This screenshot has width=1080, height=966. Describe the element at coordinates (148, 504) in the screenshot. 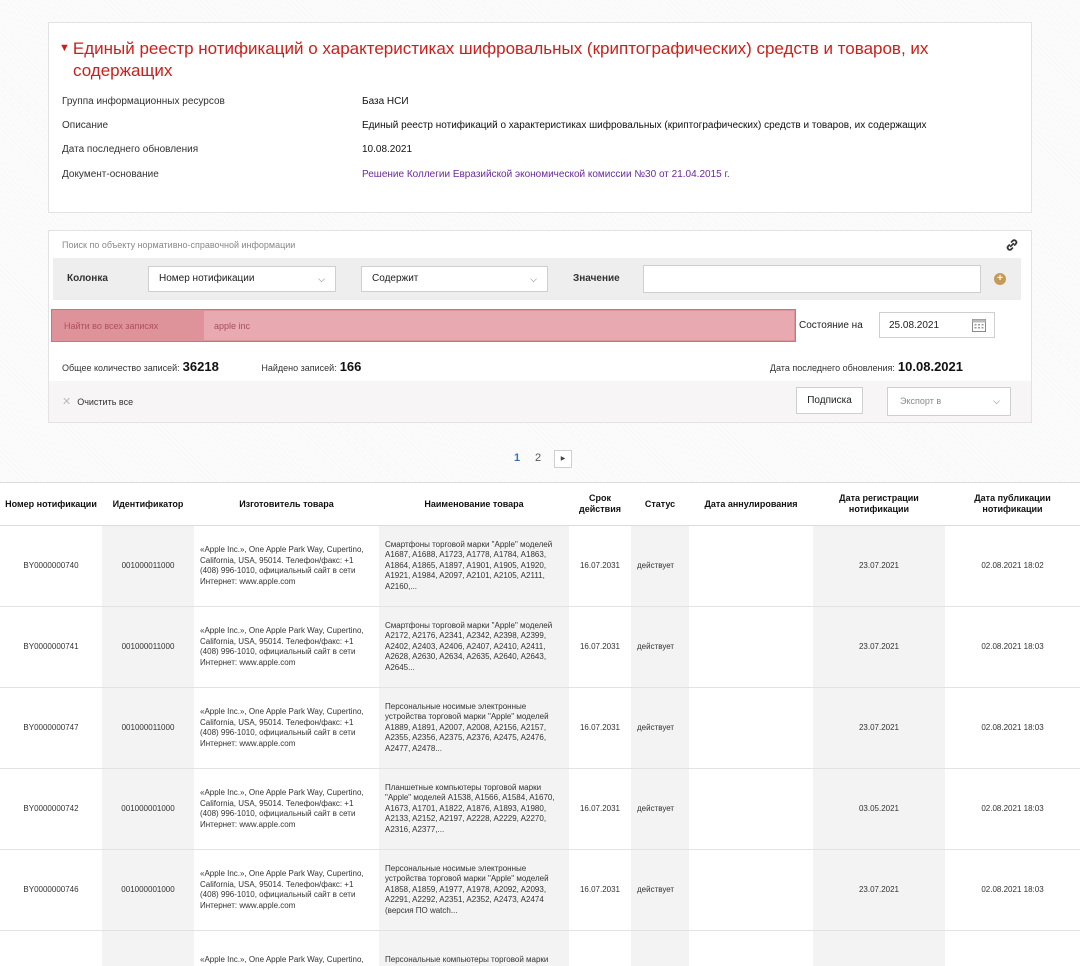

I see `header-identifier: Идентификатор` at that location.